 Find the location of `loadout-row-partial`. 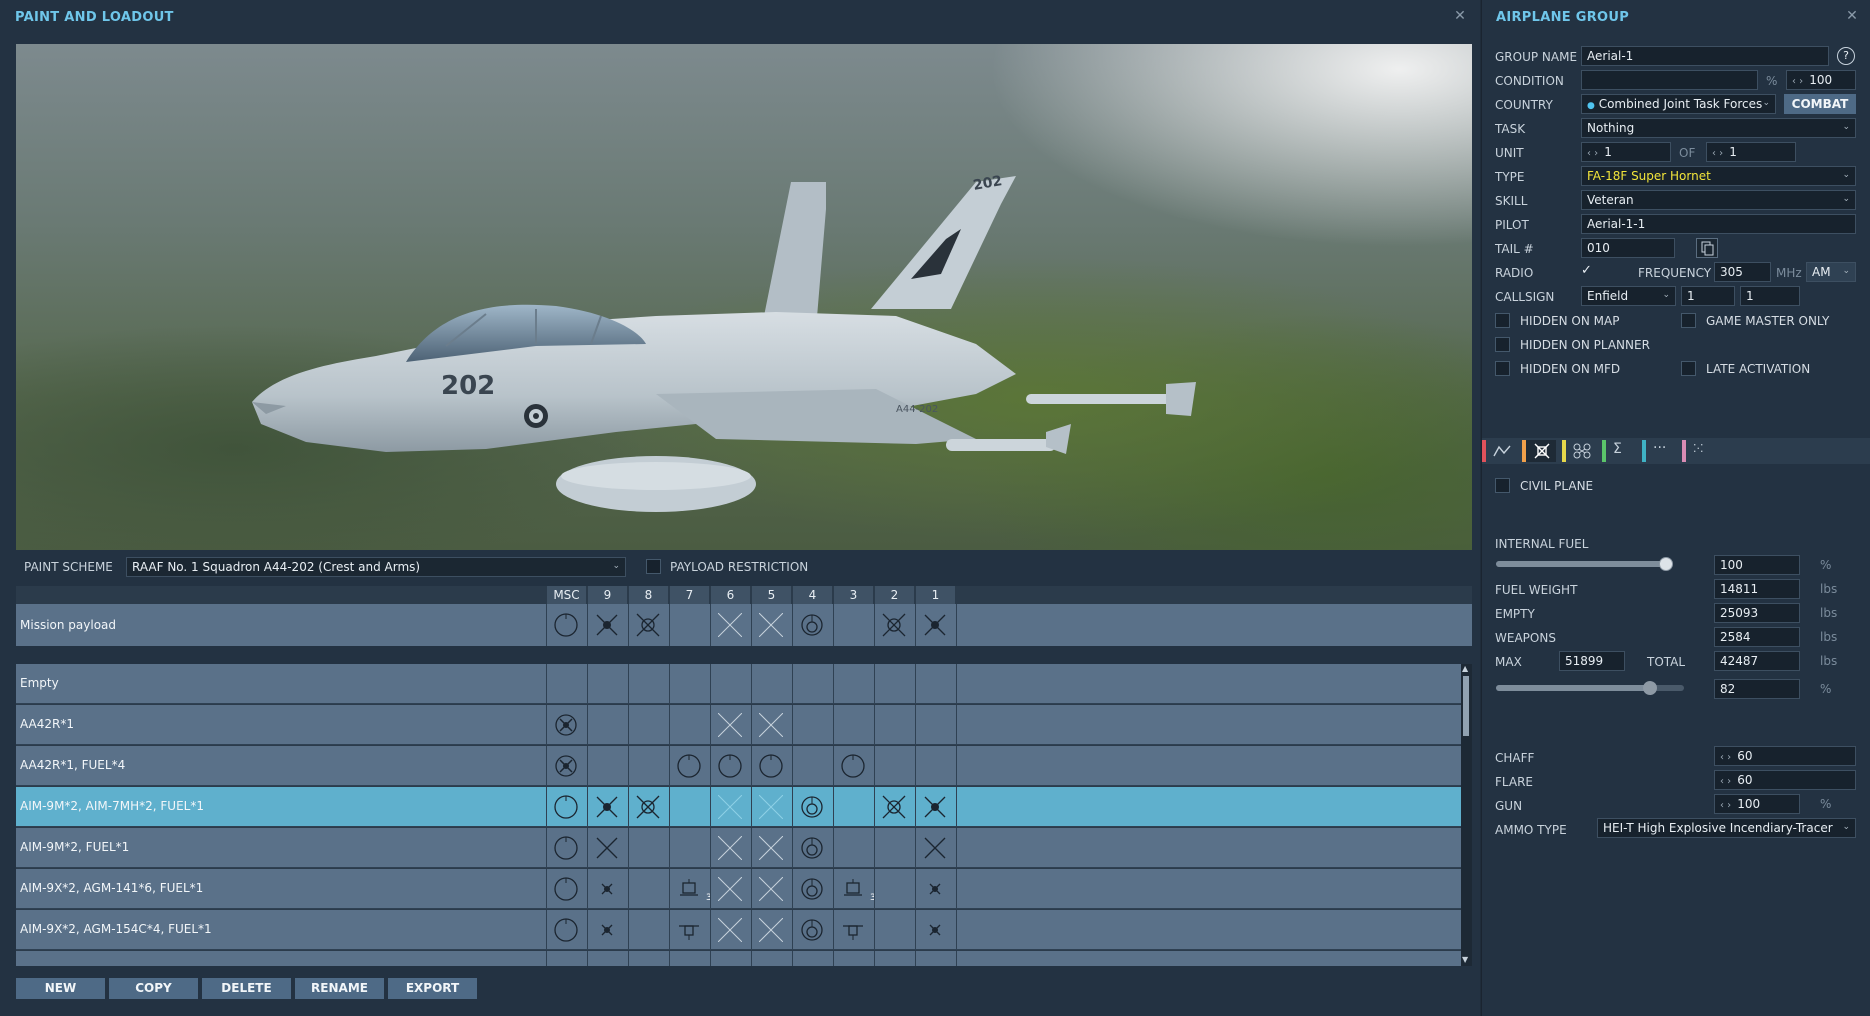

loadout-row-partial is located at coordinates (738, 958).